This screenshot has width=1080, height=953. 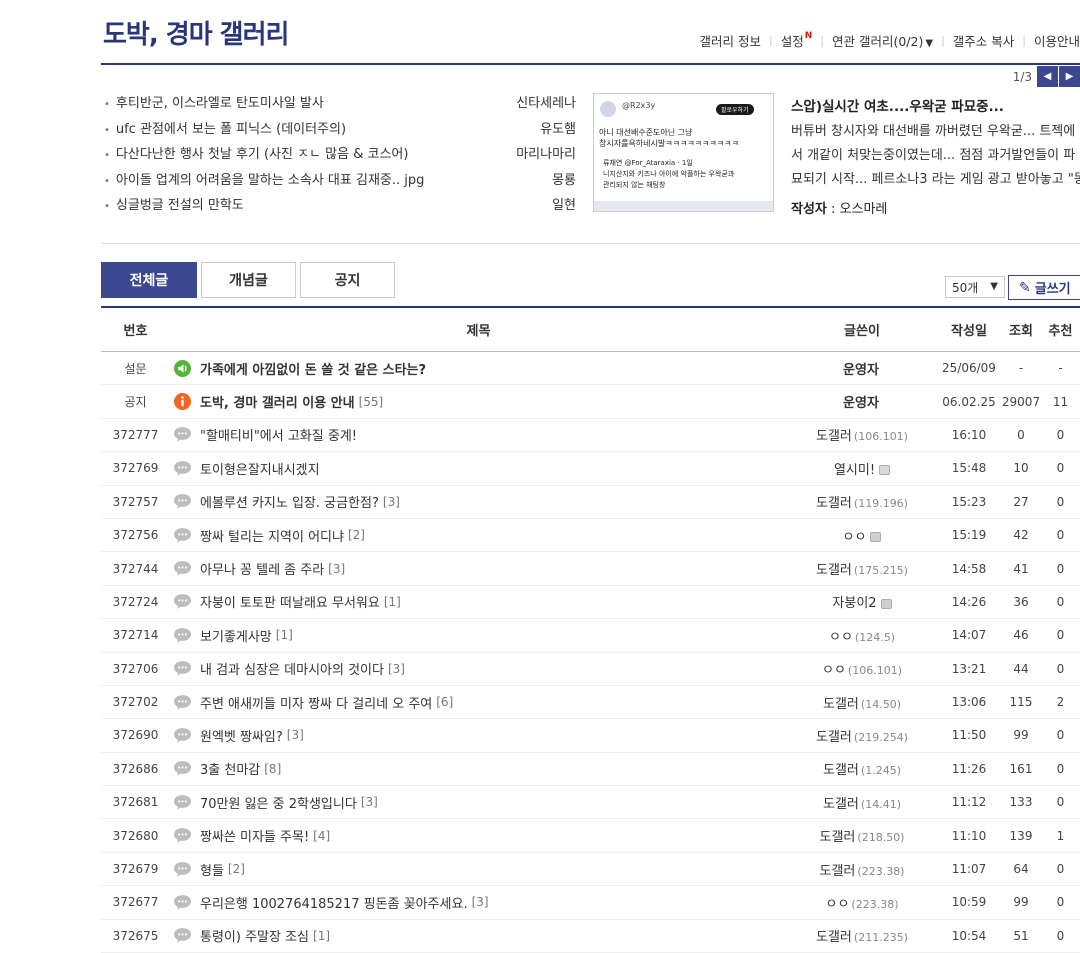 What do you see at coordinates (1069, 76) in the screenshot?
I see `next-arrow-icon: ▶` at bounding box center [1069, 76].